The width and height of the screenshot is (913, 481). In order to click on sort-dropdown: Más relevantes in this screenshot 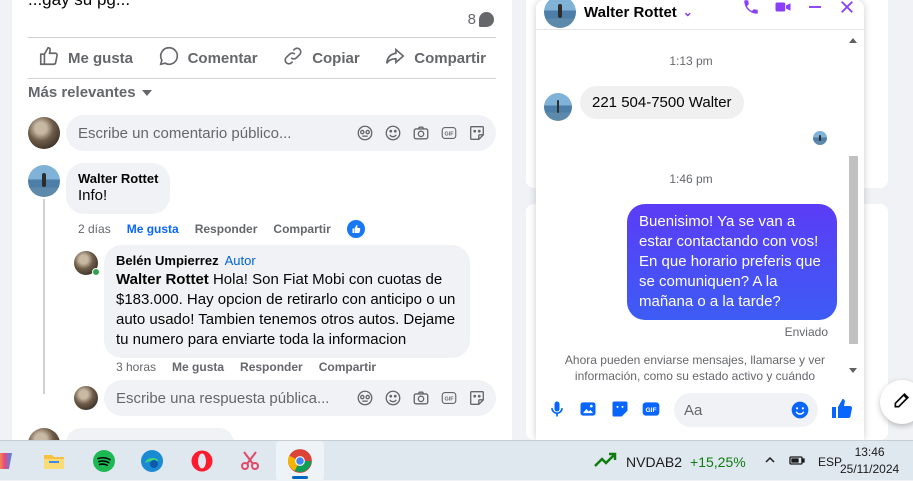, I will do `click(90, 92)`.